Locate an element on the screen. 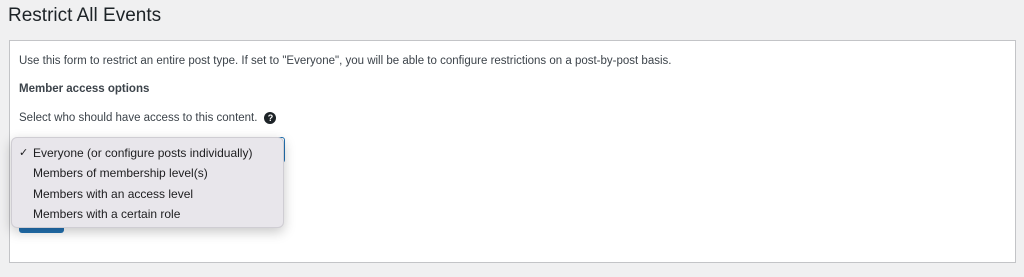 This screenshot has height=277, width=1024. option-label: Members of membership level(s) is located at coordinates (120, 173).